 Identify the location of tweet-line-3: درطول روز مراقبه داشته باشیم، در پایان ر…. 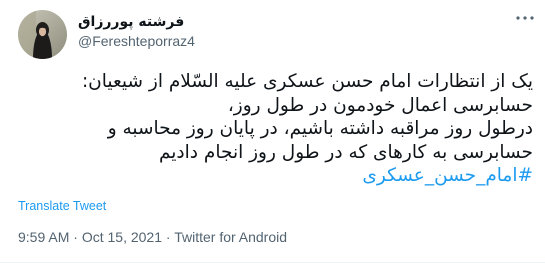
(320, 128).